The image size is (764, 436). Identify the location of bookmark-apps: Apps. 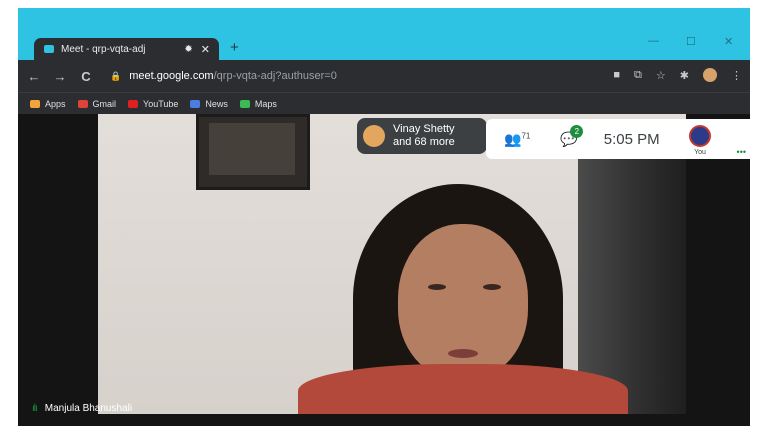
(48, 104).